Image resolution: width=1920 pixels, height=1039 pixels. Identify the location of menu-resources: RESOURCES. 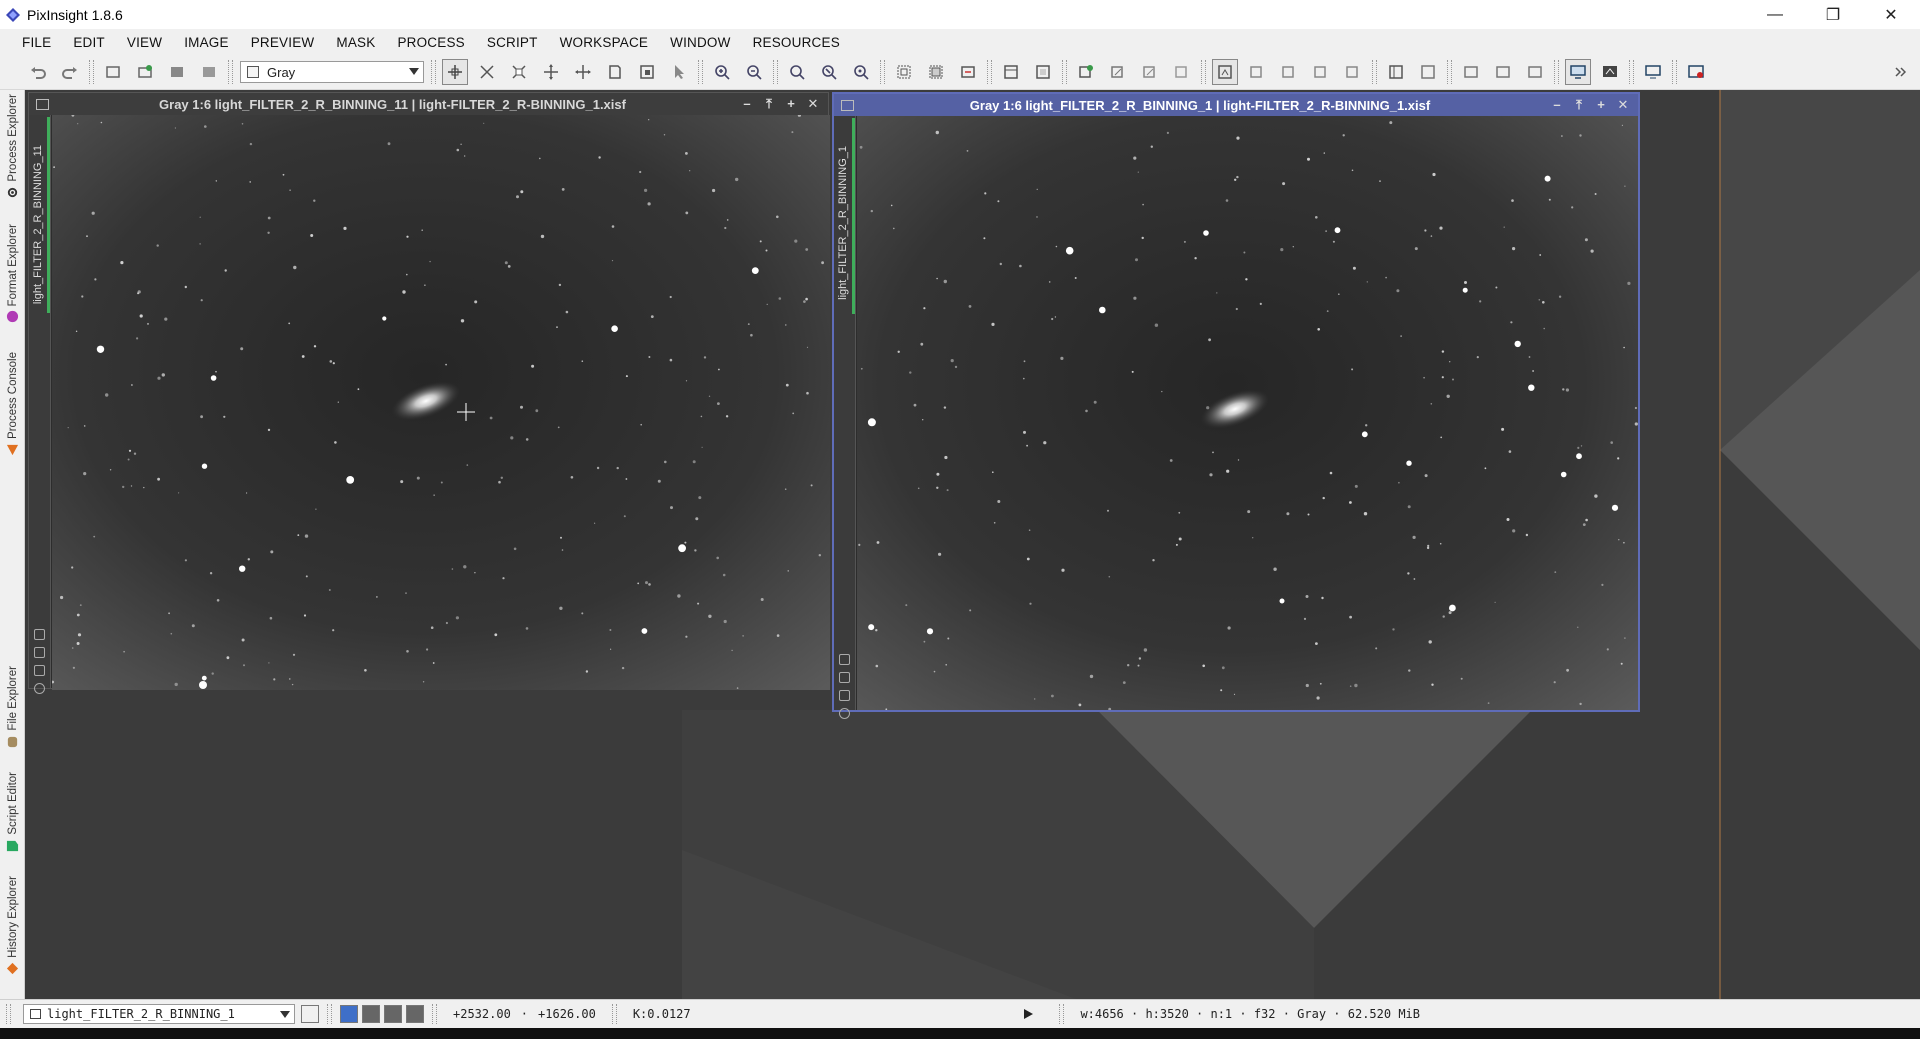
(799, 42).